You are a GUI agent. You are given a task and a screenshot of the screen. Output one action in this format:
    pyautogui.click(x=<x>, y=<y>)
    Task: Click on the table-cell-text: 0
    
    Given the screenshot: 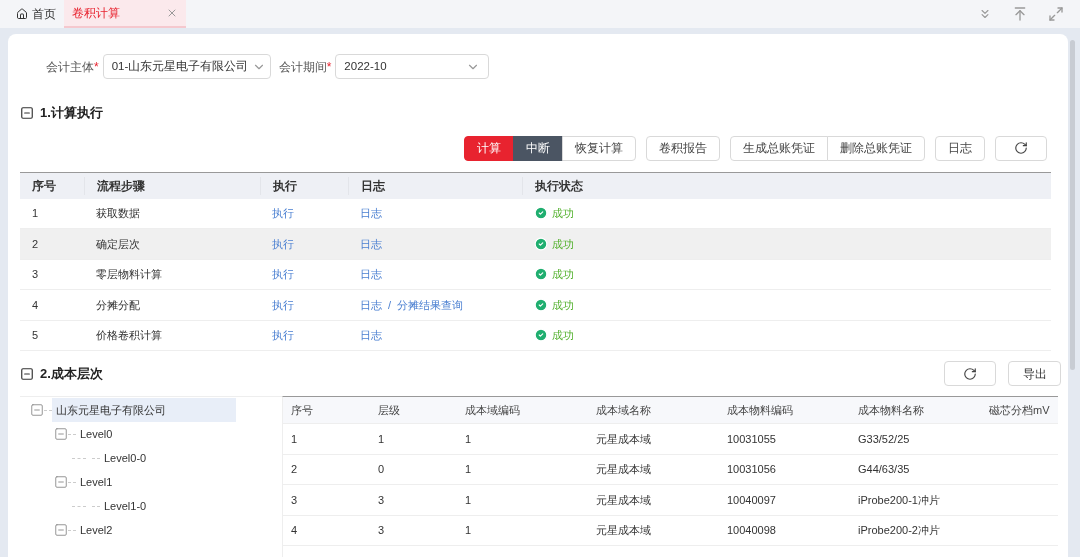 What is the action you would take?
    pyautogui.click(x=381, y=469)
    